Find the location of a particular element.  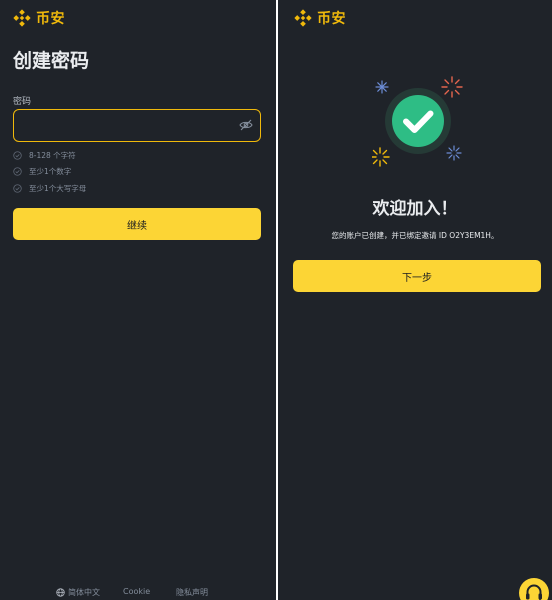

next-button: 下一步 is located at coordinates (417, 276).